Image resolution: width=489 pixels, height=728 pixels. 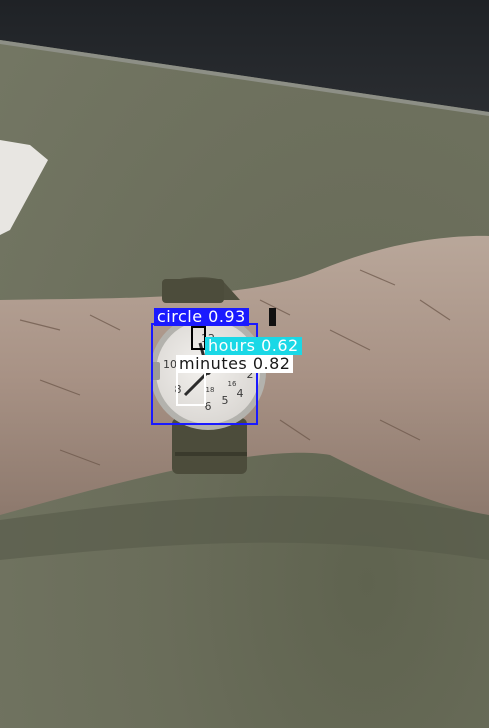 What do you see at coordinates (201, 317) in the screenshot?
I see `circle-detection-label: circle 0.93` at bounding box center [201, 317].